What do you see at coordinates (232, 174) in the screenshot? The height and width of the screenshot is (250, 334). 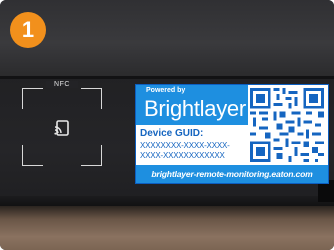 I see `monitoring-url-text: brightlayer-remote-monitoring.eaton.com` at bounding box center [232, 174].